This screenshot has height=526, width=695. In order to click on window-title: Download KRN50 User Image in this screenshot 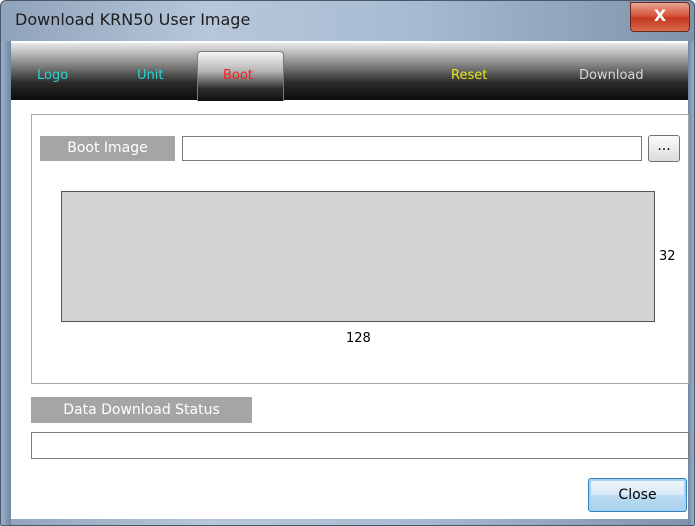, I will do `click(133, 19)`.